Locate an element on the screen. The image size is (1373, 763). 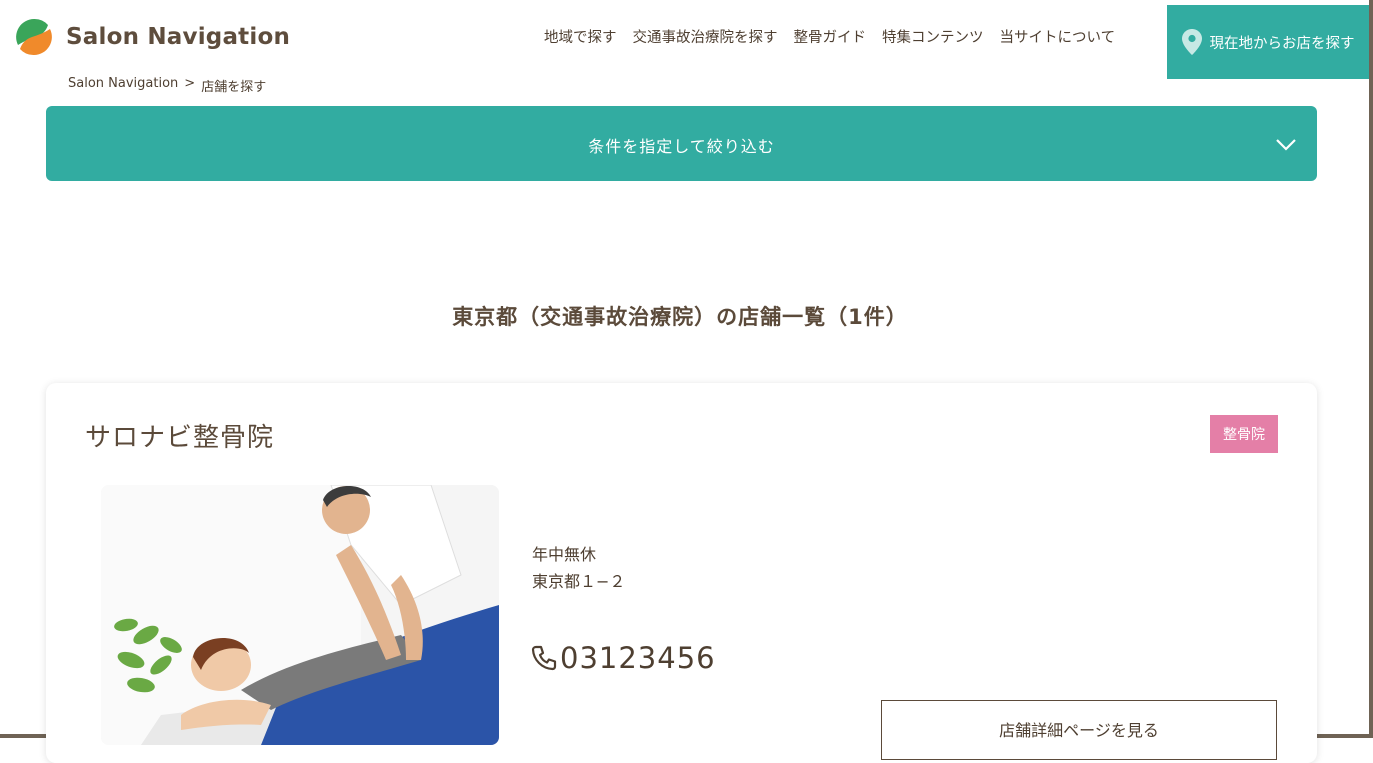
list-heading: 東京都（交通事故治療院）の店舗一覧（1件） is located at coordinates (680, 317).